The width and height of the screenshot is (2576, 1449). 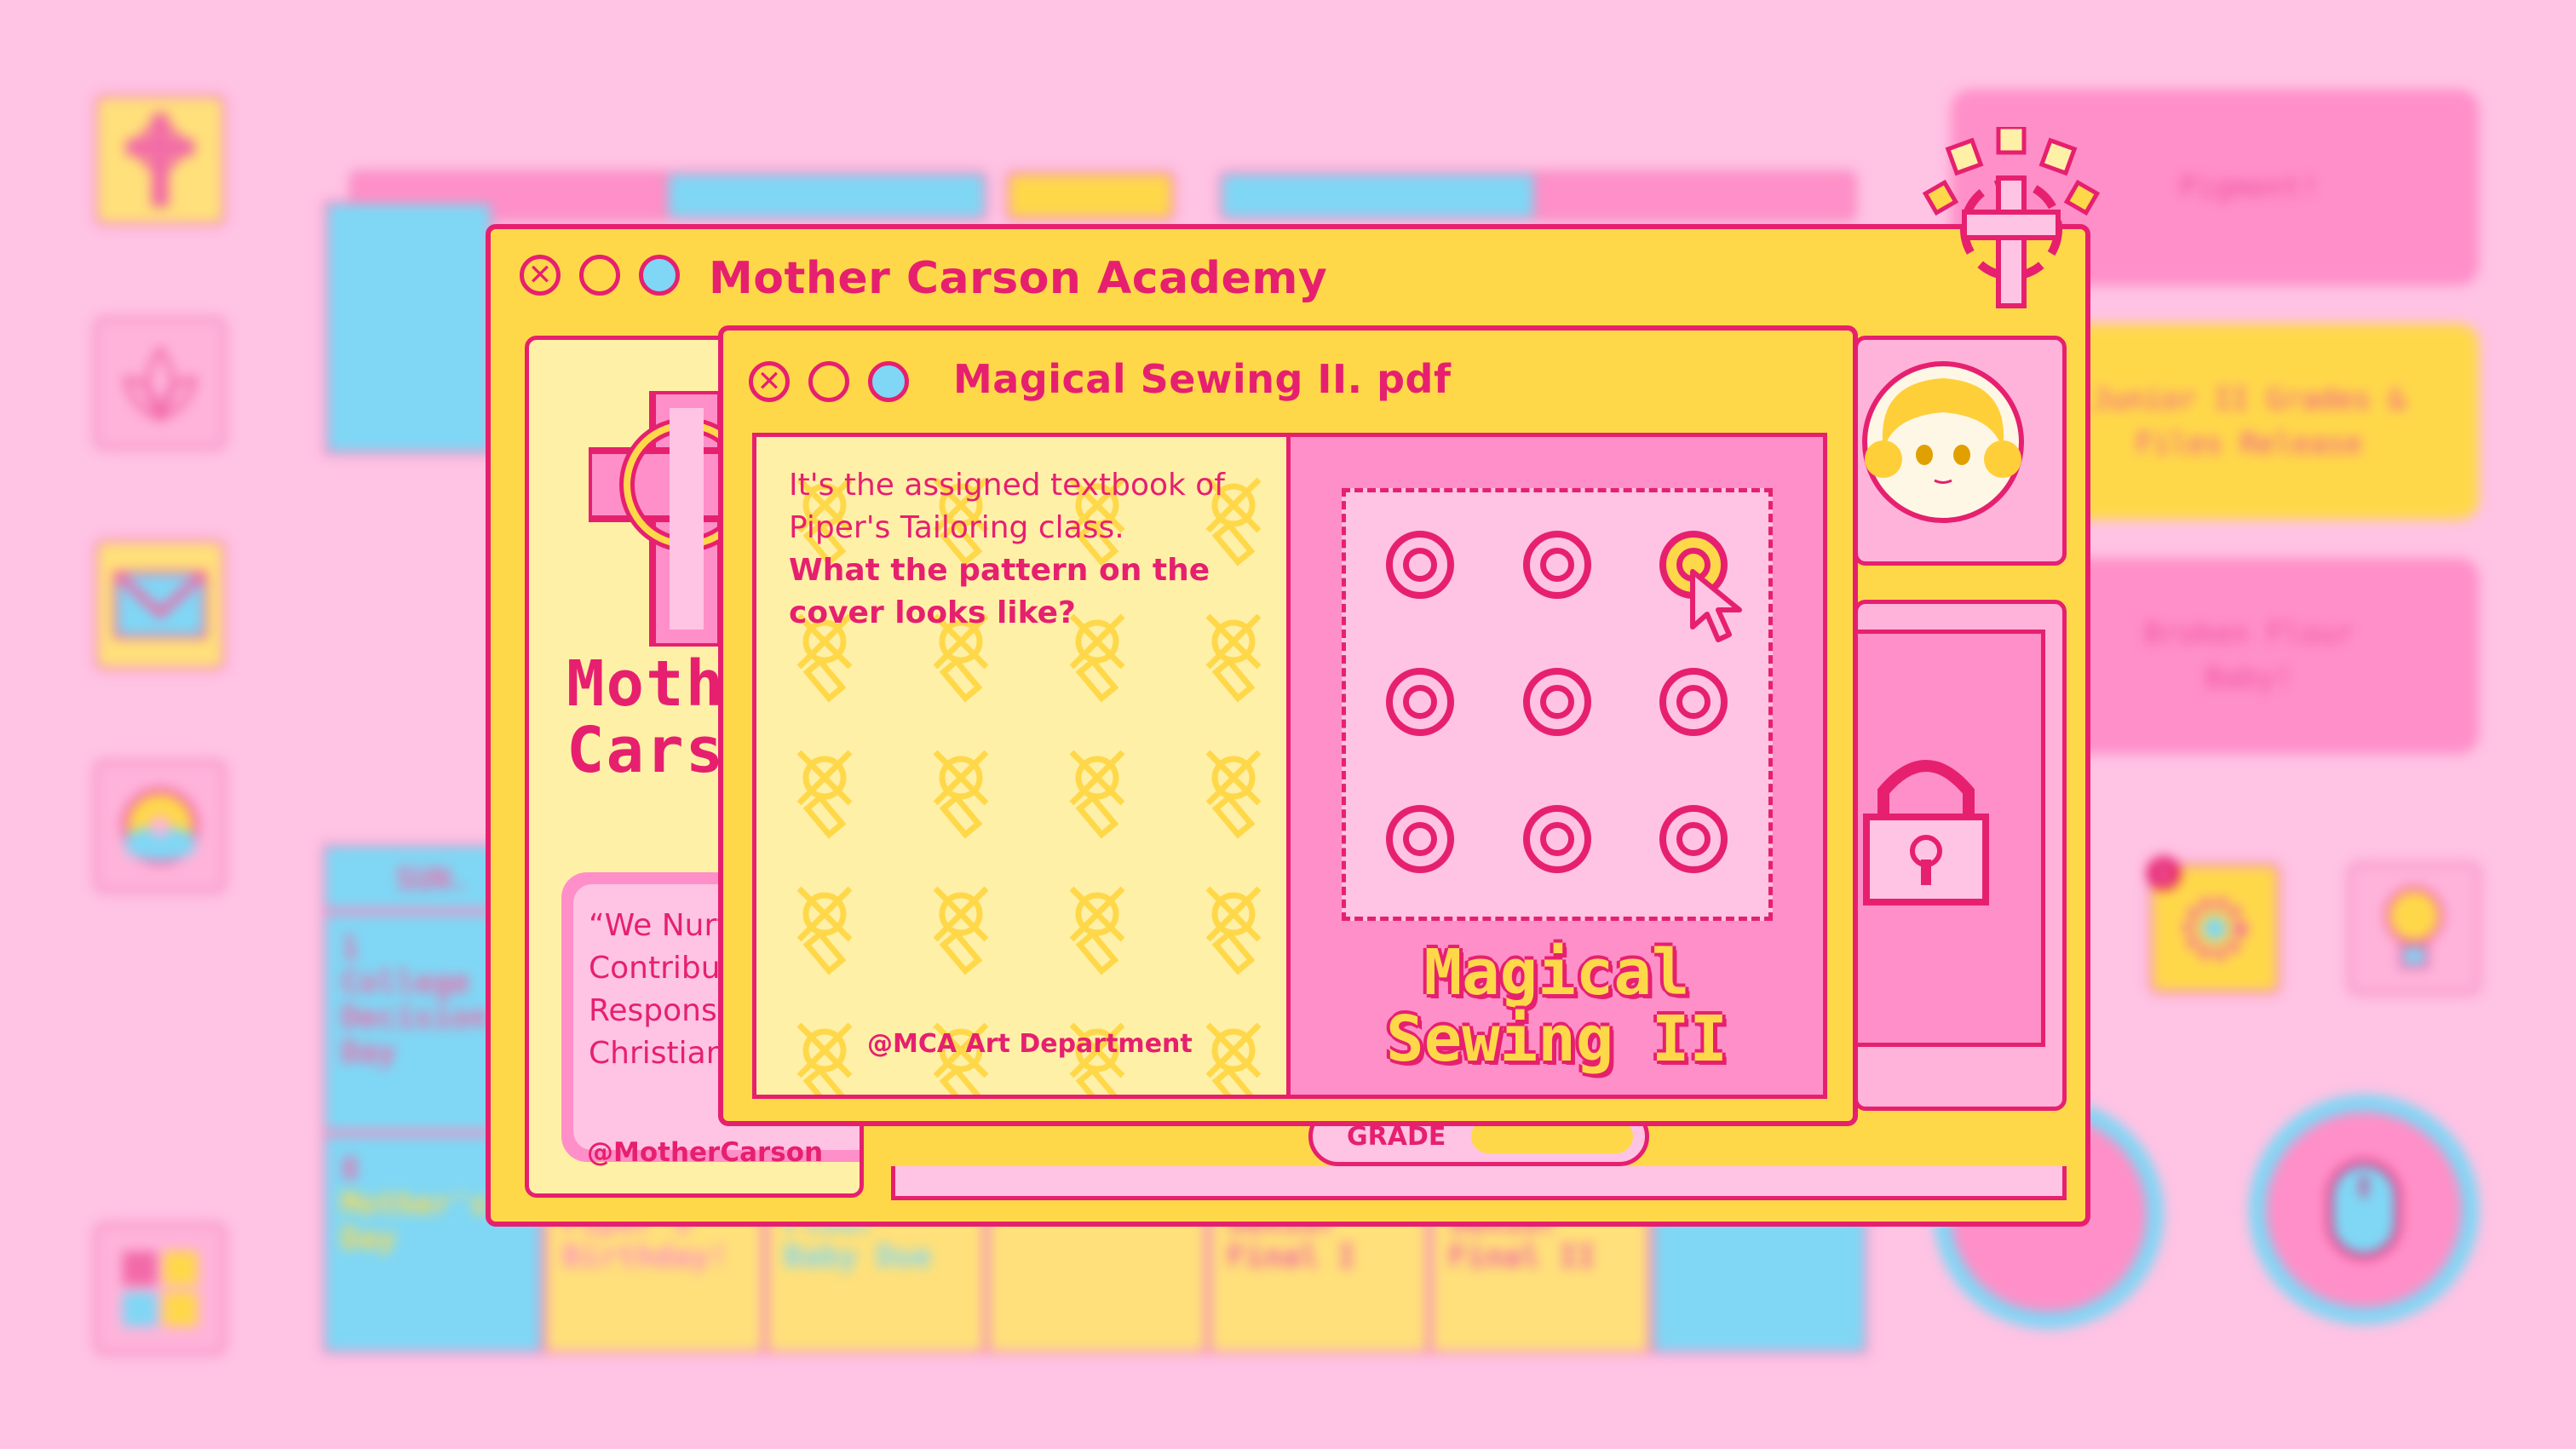 I want to click on pdf-credit: @MCA Art Department, so click(x=1030, y=1044).